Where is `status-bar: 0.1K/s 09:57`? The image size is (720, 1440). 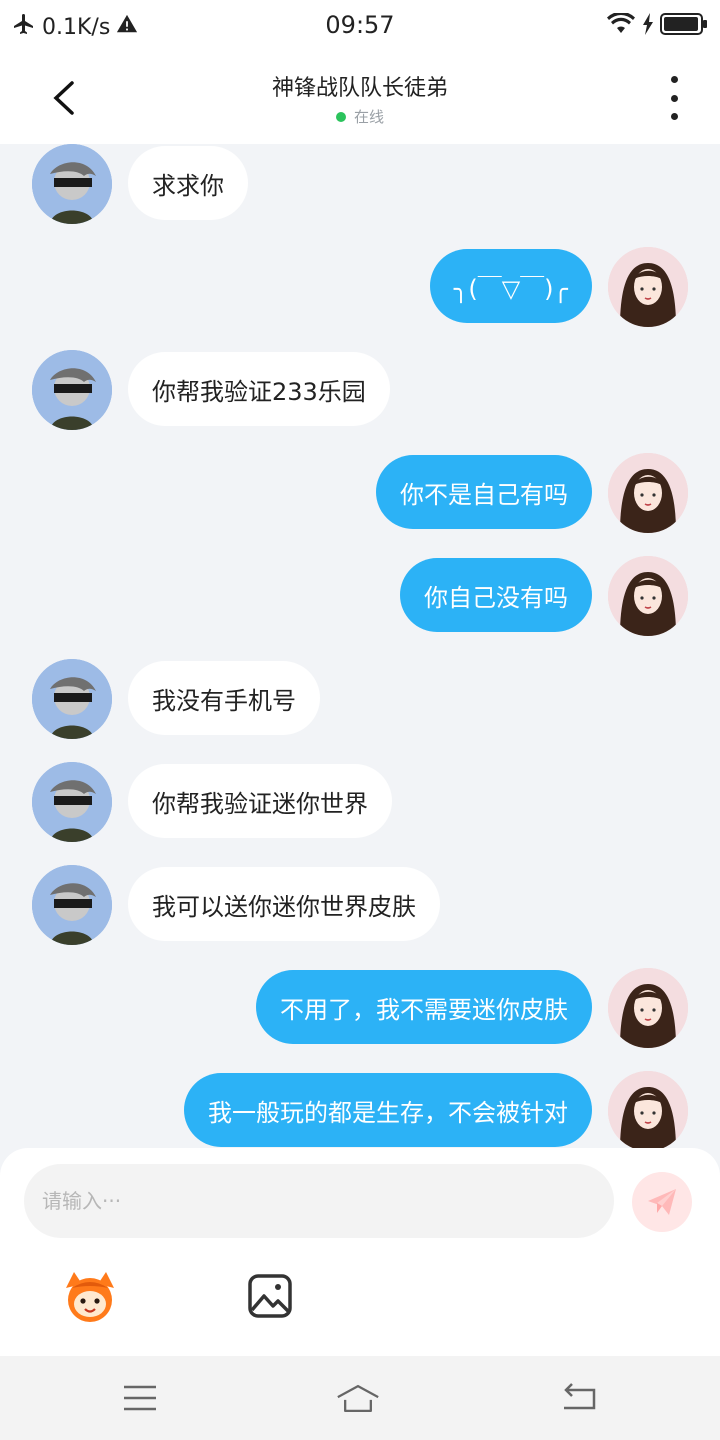
status-bar: 0.1K/s 09:57 is located at coordinates (360, 26).